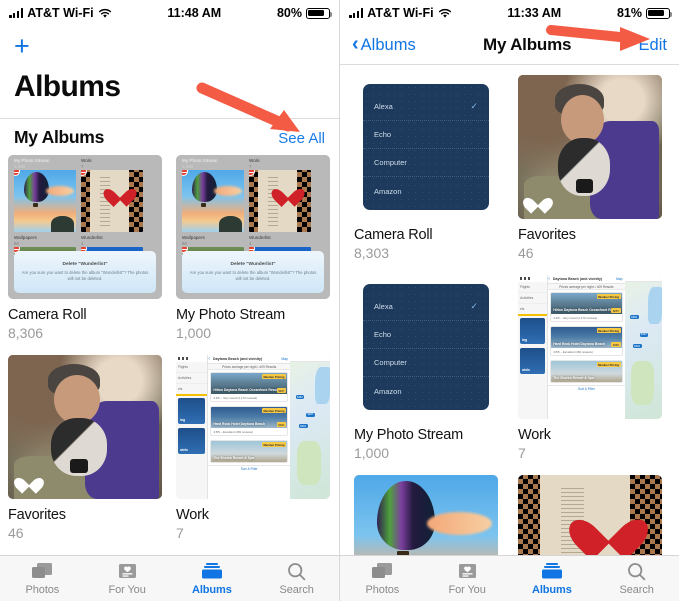  Describe the element at coordinates (577, 279) in the screenshot. I see `travel-nav-title: Daytona Beach (and vicinity)` at that location.